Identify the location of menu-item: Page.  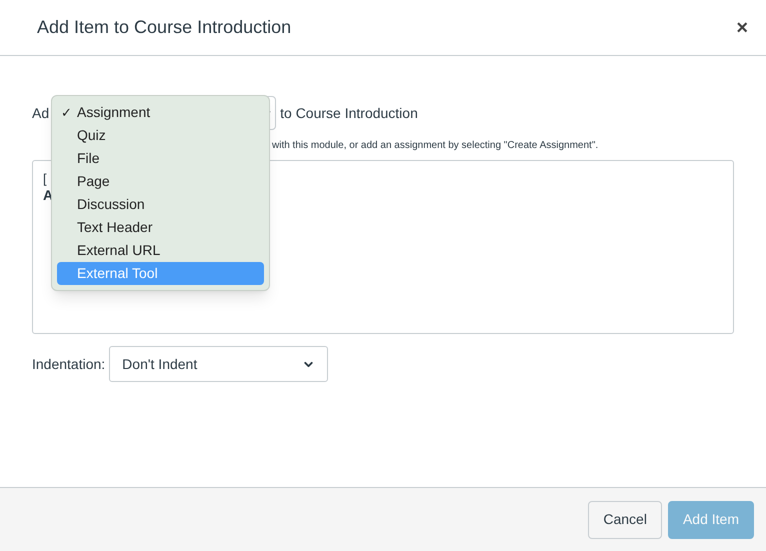
(160, 181).